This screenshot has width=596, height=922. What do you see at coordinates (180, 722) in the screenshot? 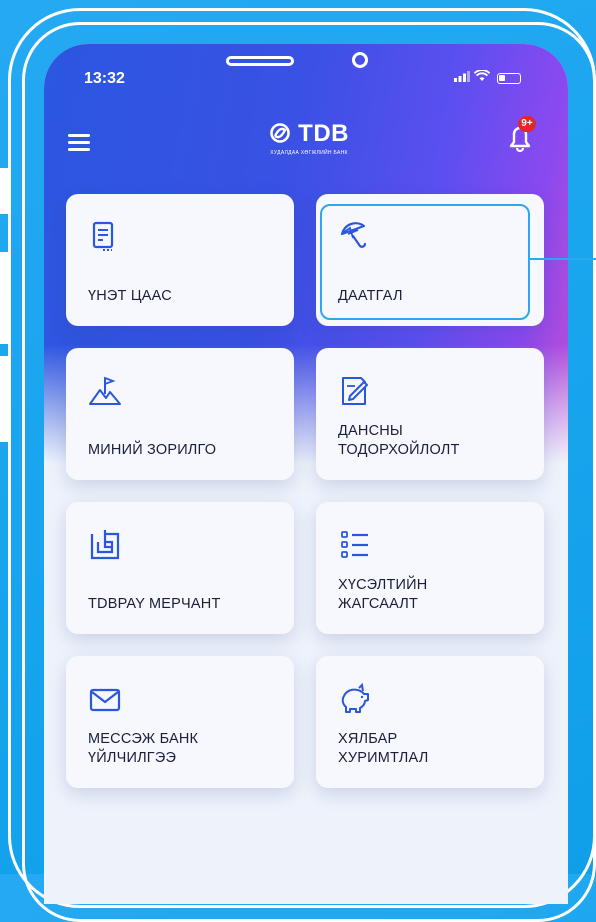
I see `menu-card-message-bank: МЕССЭЖ БАНК ҮЙЛЧИЛГЭЭ` at bounding box center [180, 722].